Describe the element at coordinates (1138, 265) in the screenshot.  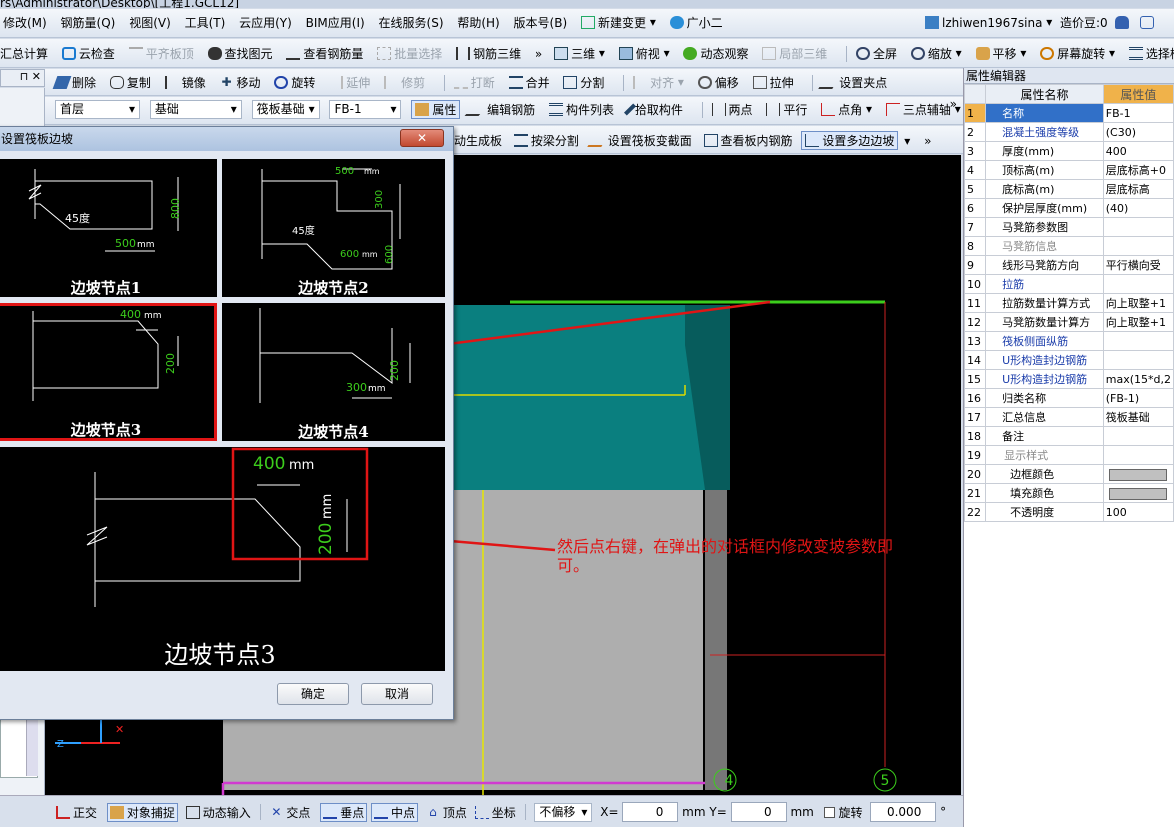
I see `prop-value: 平行横向受` at that location.